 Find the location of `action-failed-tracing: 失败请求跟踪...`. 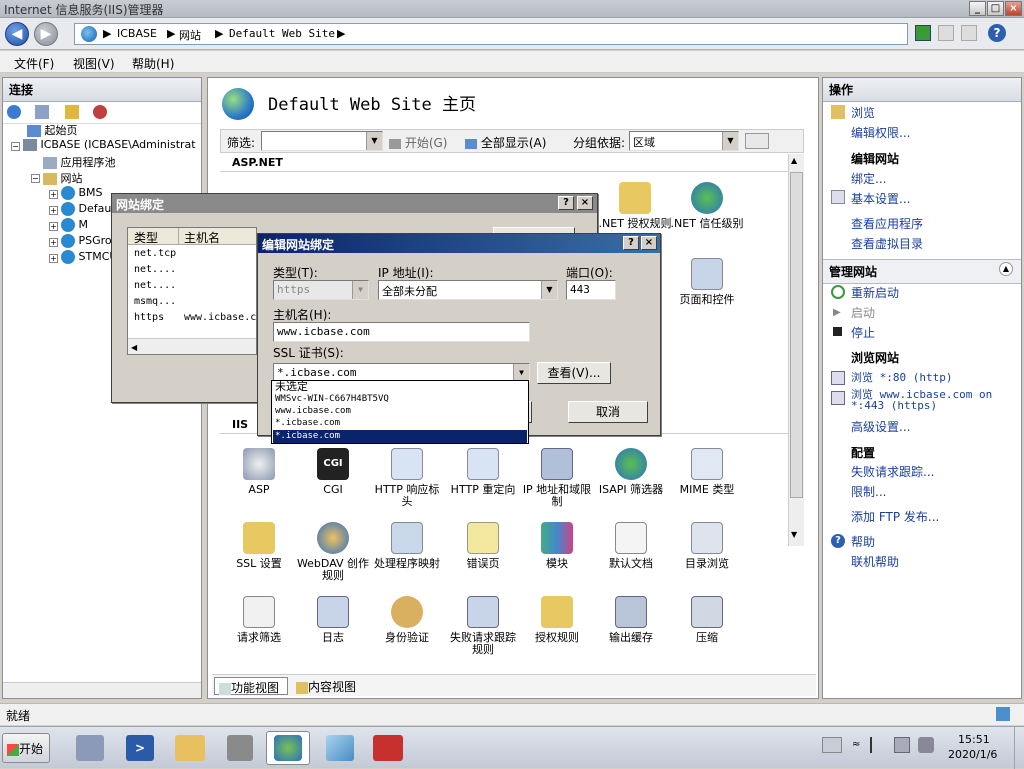

action-failed-tracing: 失败请求跟踪... is located at coordinates (892, 473).